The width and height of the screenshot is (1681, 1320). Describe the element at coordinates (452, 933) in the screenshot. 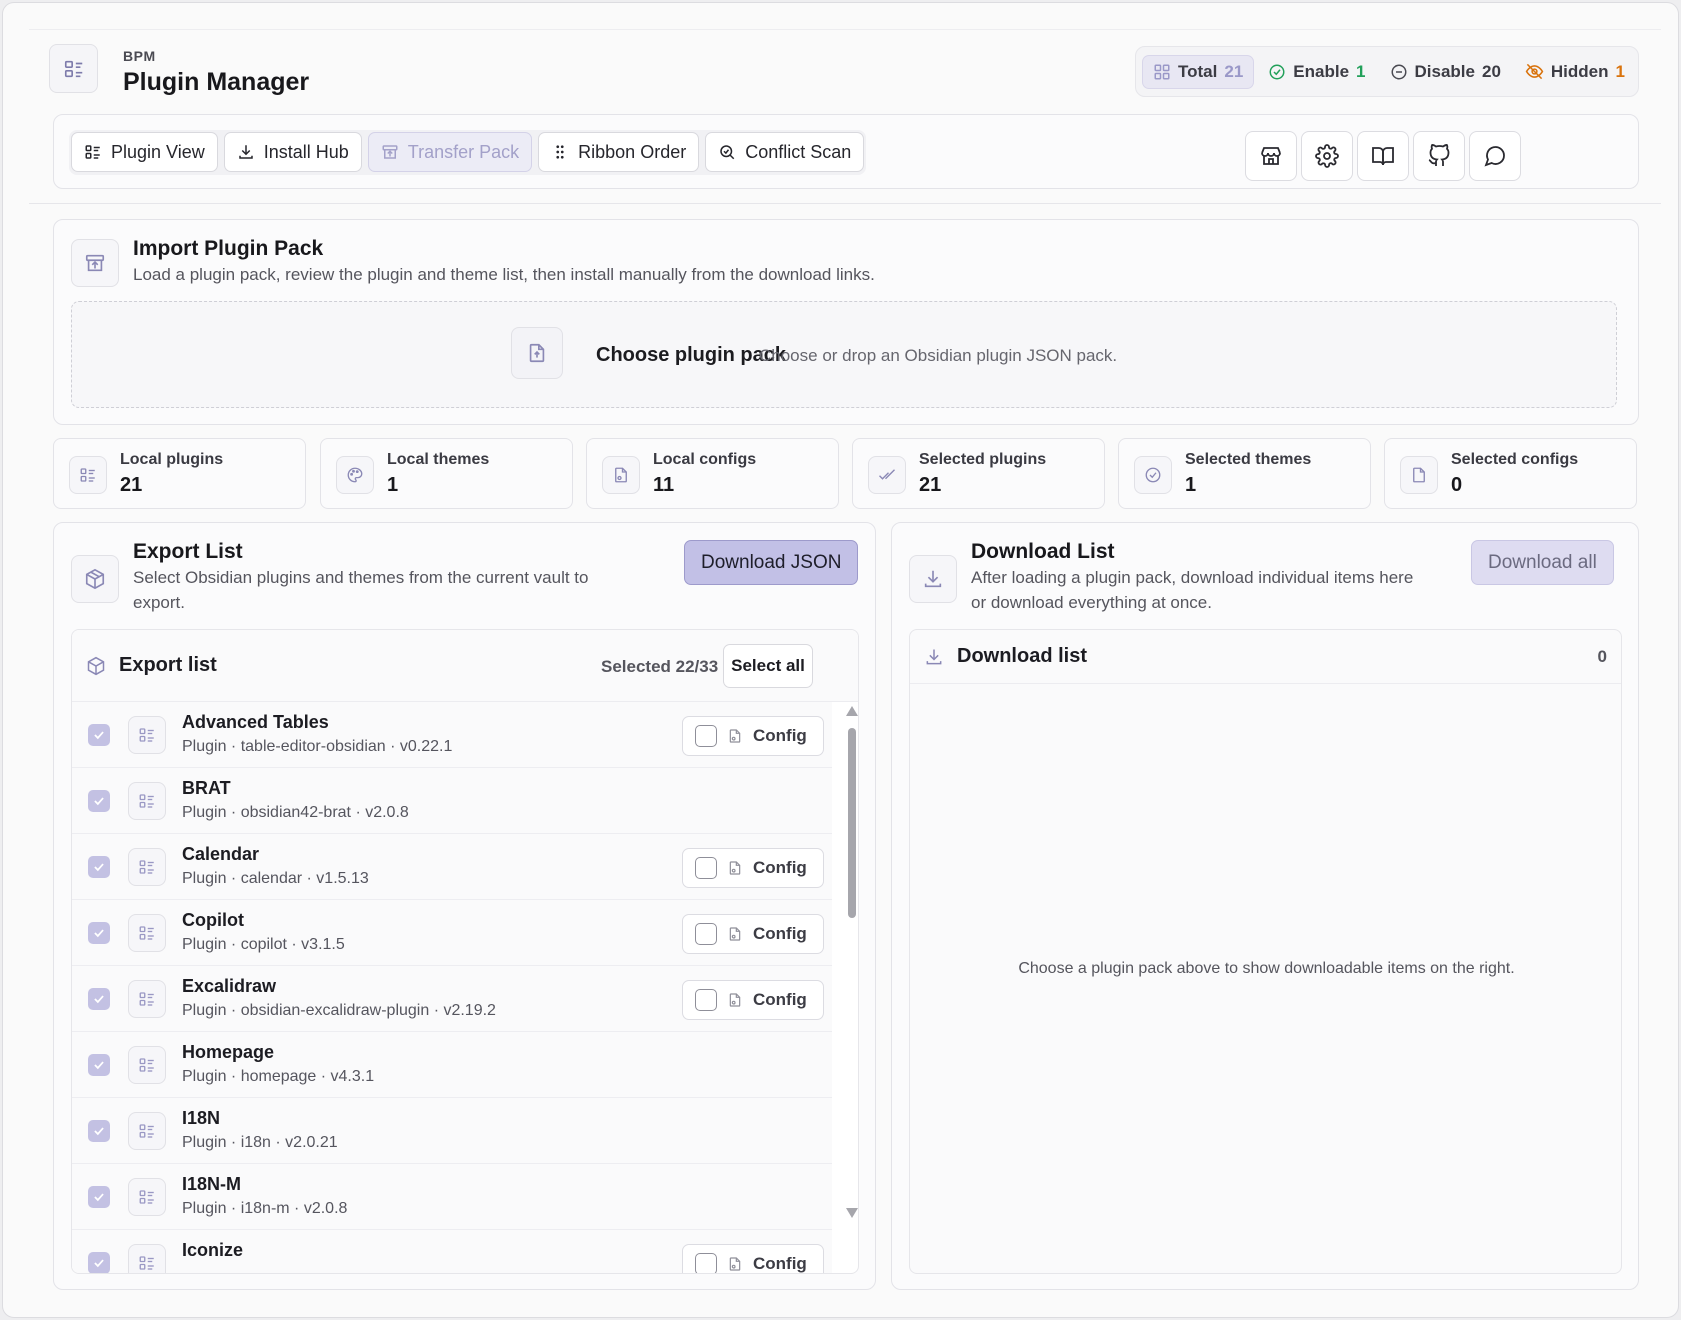

I see `list-item: Copilot Plugin · copilot · v3.1.5 Config` at that location.